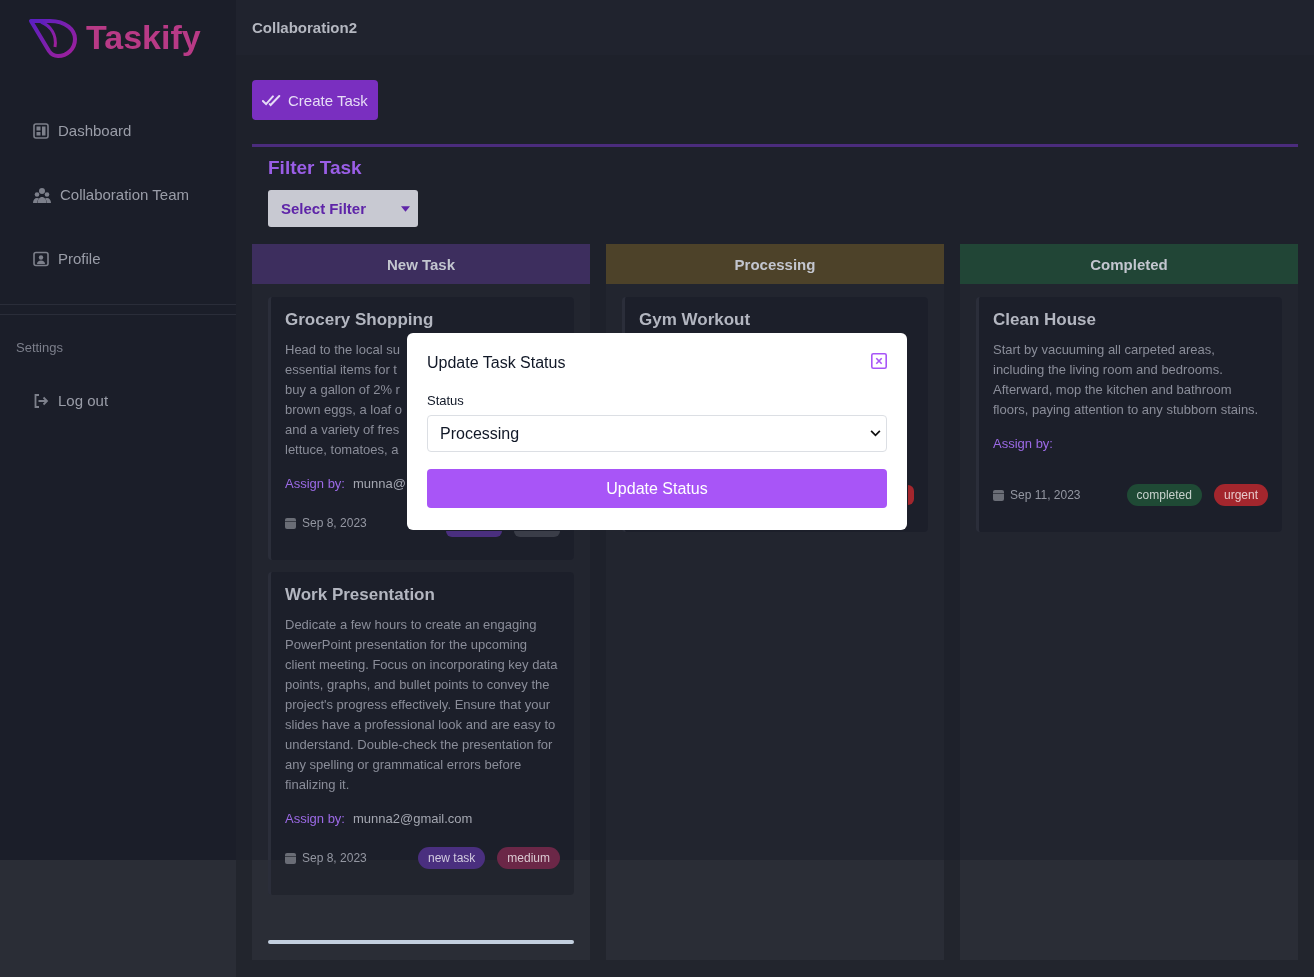 Image resolution: width=1314 pixels, height=977 pixels. I want to click on assignee-email: munna@, so click(379, 484).